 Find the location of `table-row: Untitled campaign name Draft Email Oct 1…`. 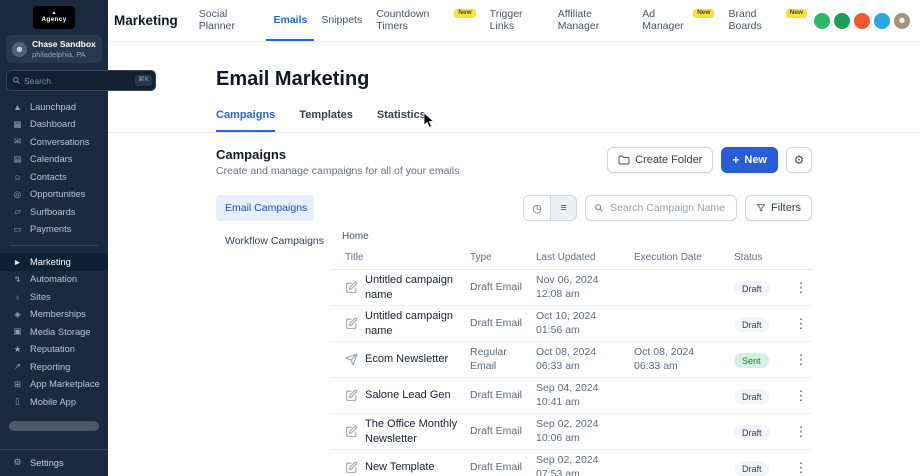

table-row: Untitled campaign name Draft Email Oct 1… is located at coordinates (571, 324).